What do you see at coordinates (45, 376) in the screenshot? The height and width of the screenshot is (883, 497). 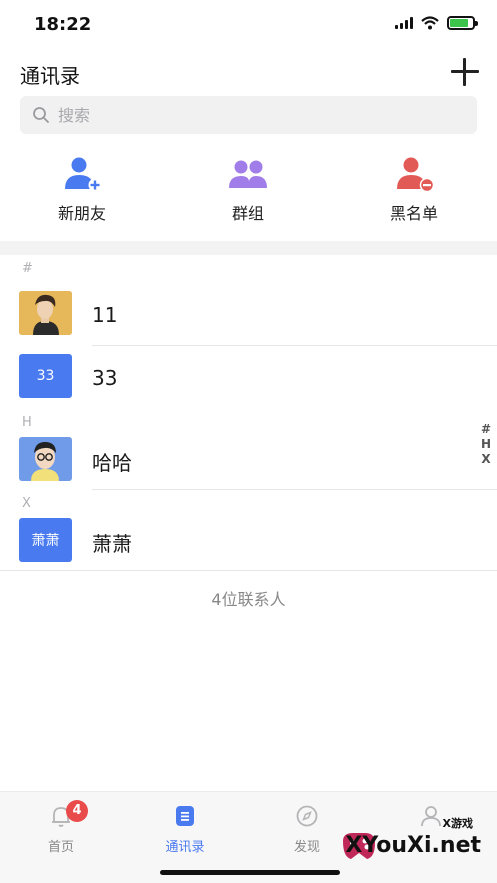 I see `avatar: 33` at bounding box center [45, 376].